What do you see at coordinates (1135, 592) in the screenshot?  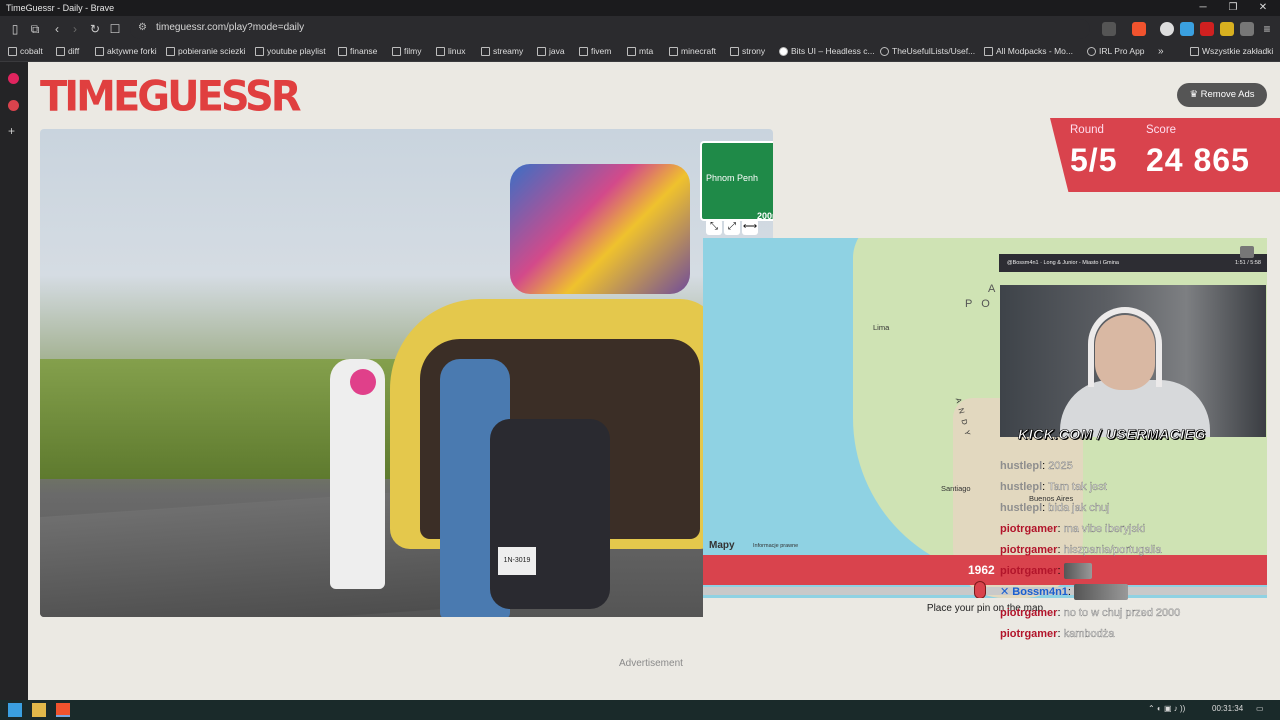 I see `chat-message: ✕ Bossm4n1:` at bounding box center [1135, 592].